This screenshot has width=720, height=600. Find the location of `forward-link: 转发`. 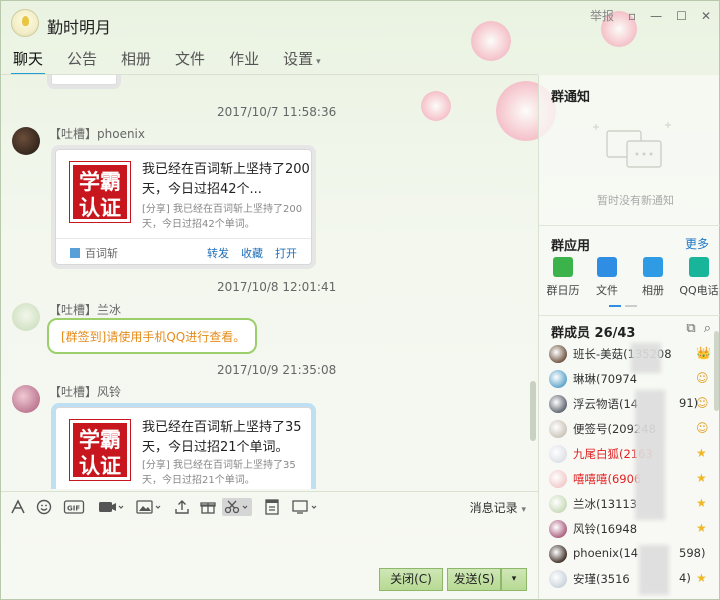

forward-link: 转发 is located at coordinates (218, 253).